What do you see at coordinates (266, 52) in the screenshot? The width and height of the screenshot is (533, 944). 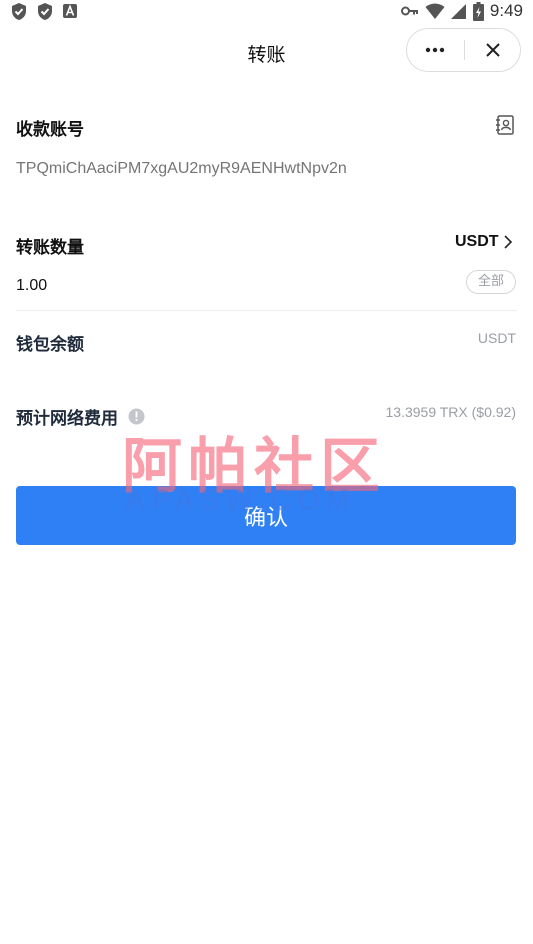 I see `header: 转账` at bounding box center [266, 52].